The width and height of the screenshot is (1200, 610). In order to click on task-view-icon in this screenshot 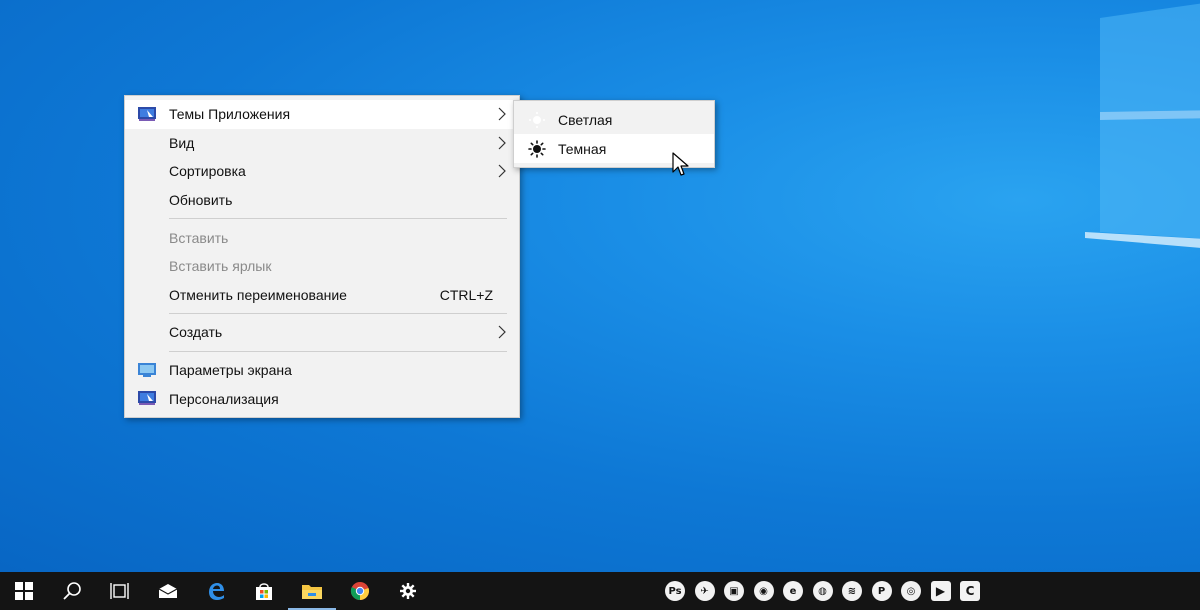, I will do `click(119, 591)`.